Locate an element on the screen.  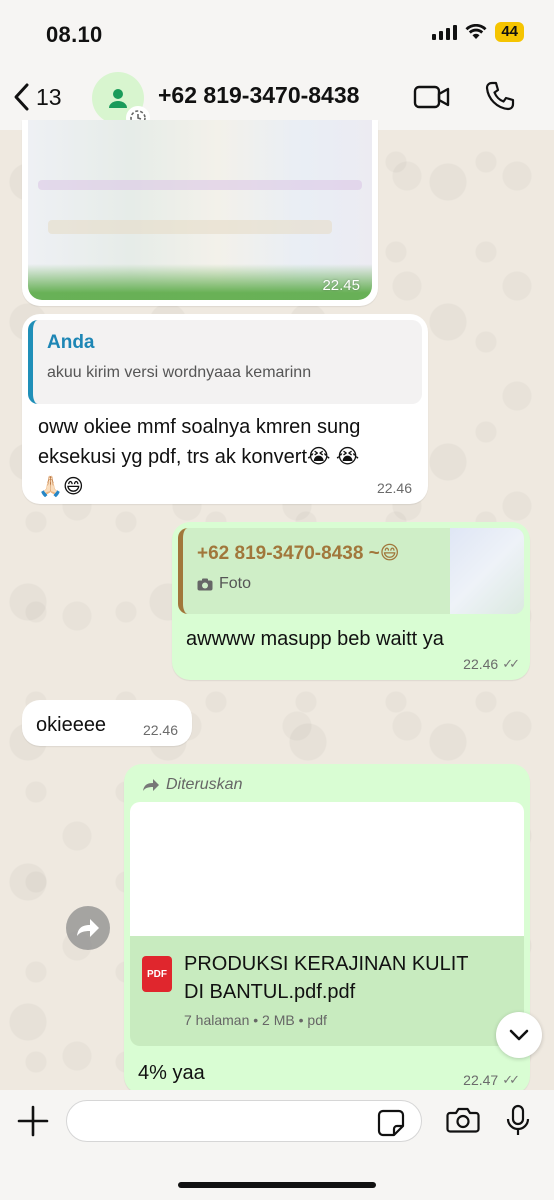
phone-call-icon is located at coordinates (500, 96).